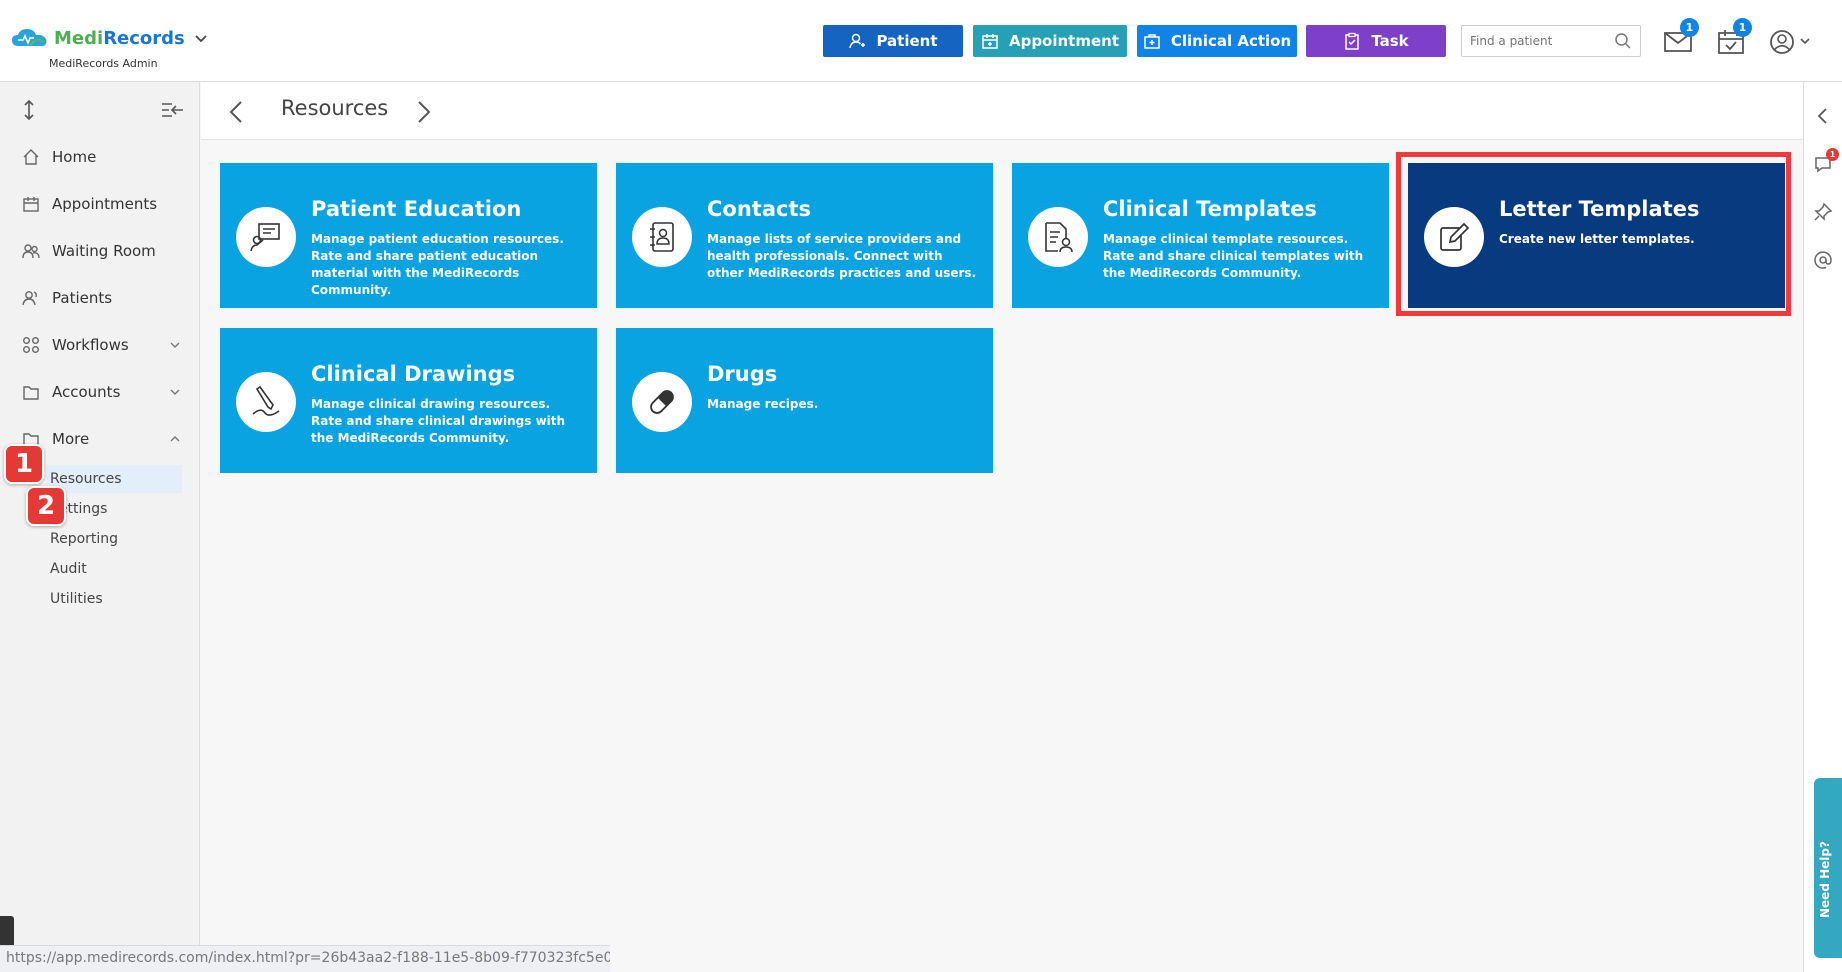  I want to click on chat-button: 1, so click(1826, 161).